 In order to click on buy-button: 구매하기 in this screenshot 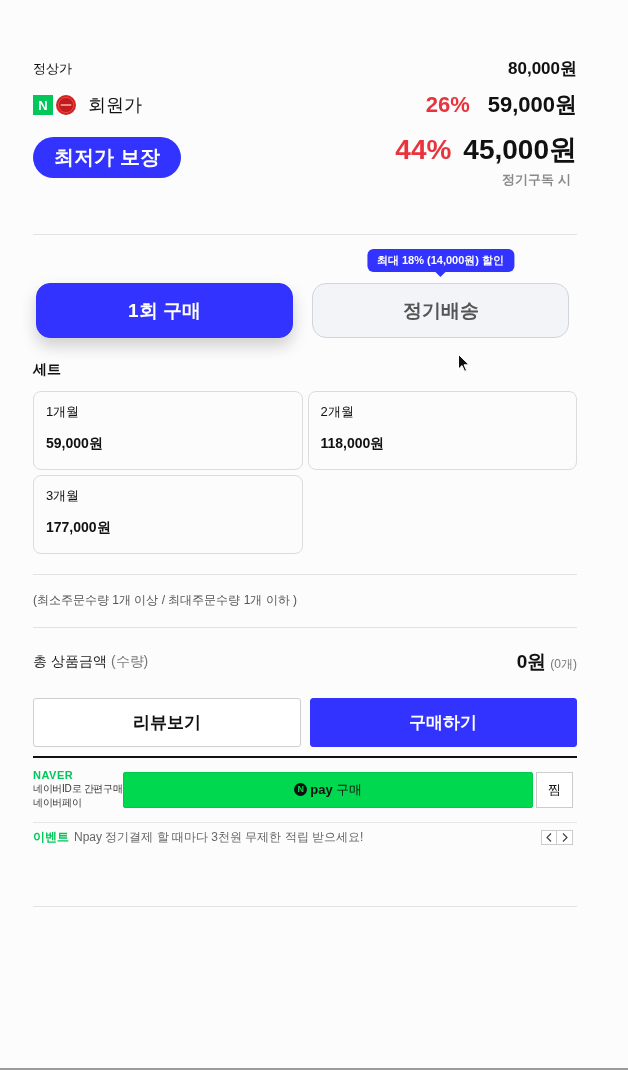, I will do `click(443, 722)`.